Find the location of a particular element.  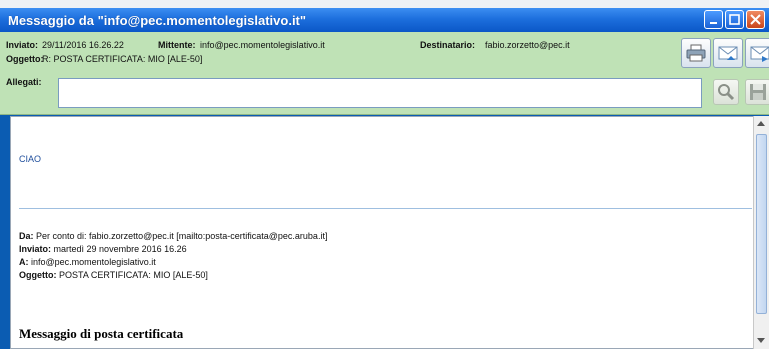

search-icon is located at coordinates (726, 92).